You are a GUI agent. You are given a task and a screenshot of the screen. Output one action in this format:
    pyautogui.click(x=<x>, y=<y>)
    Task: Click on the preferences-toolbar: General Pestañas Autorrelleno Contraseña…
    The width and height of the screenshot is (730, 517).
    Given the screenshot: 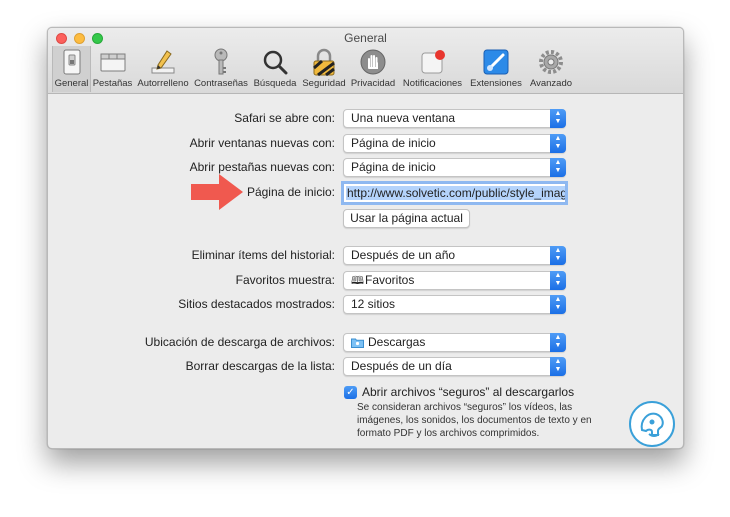 What is the action you would take?
    pyautogui.click(x=314, y=69)
    